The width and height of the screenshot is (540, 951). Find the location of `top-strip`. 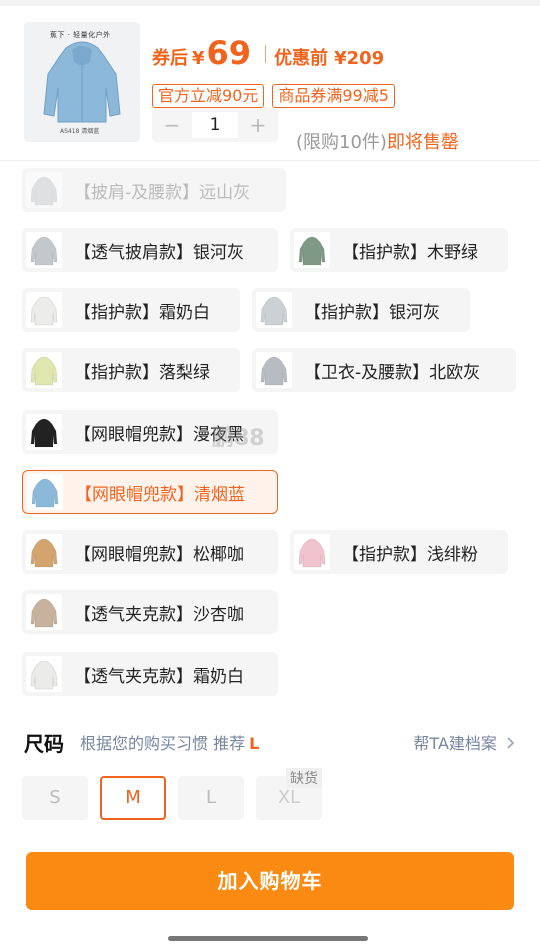

top-strip is located at coordinates (270, 3).